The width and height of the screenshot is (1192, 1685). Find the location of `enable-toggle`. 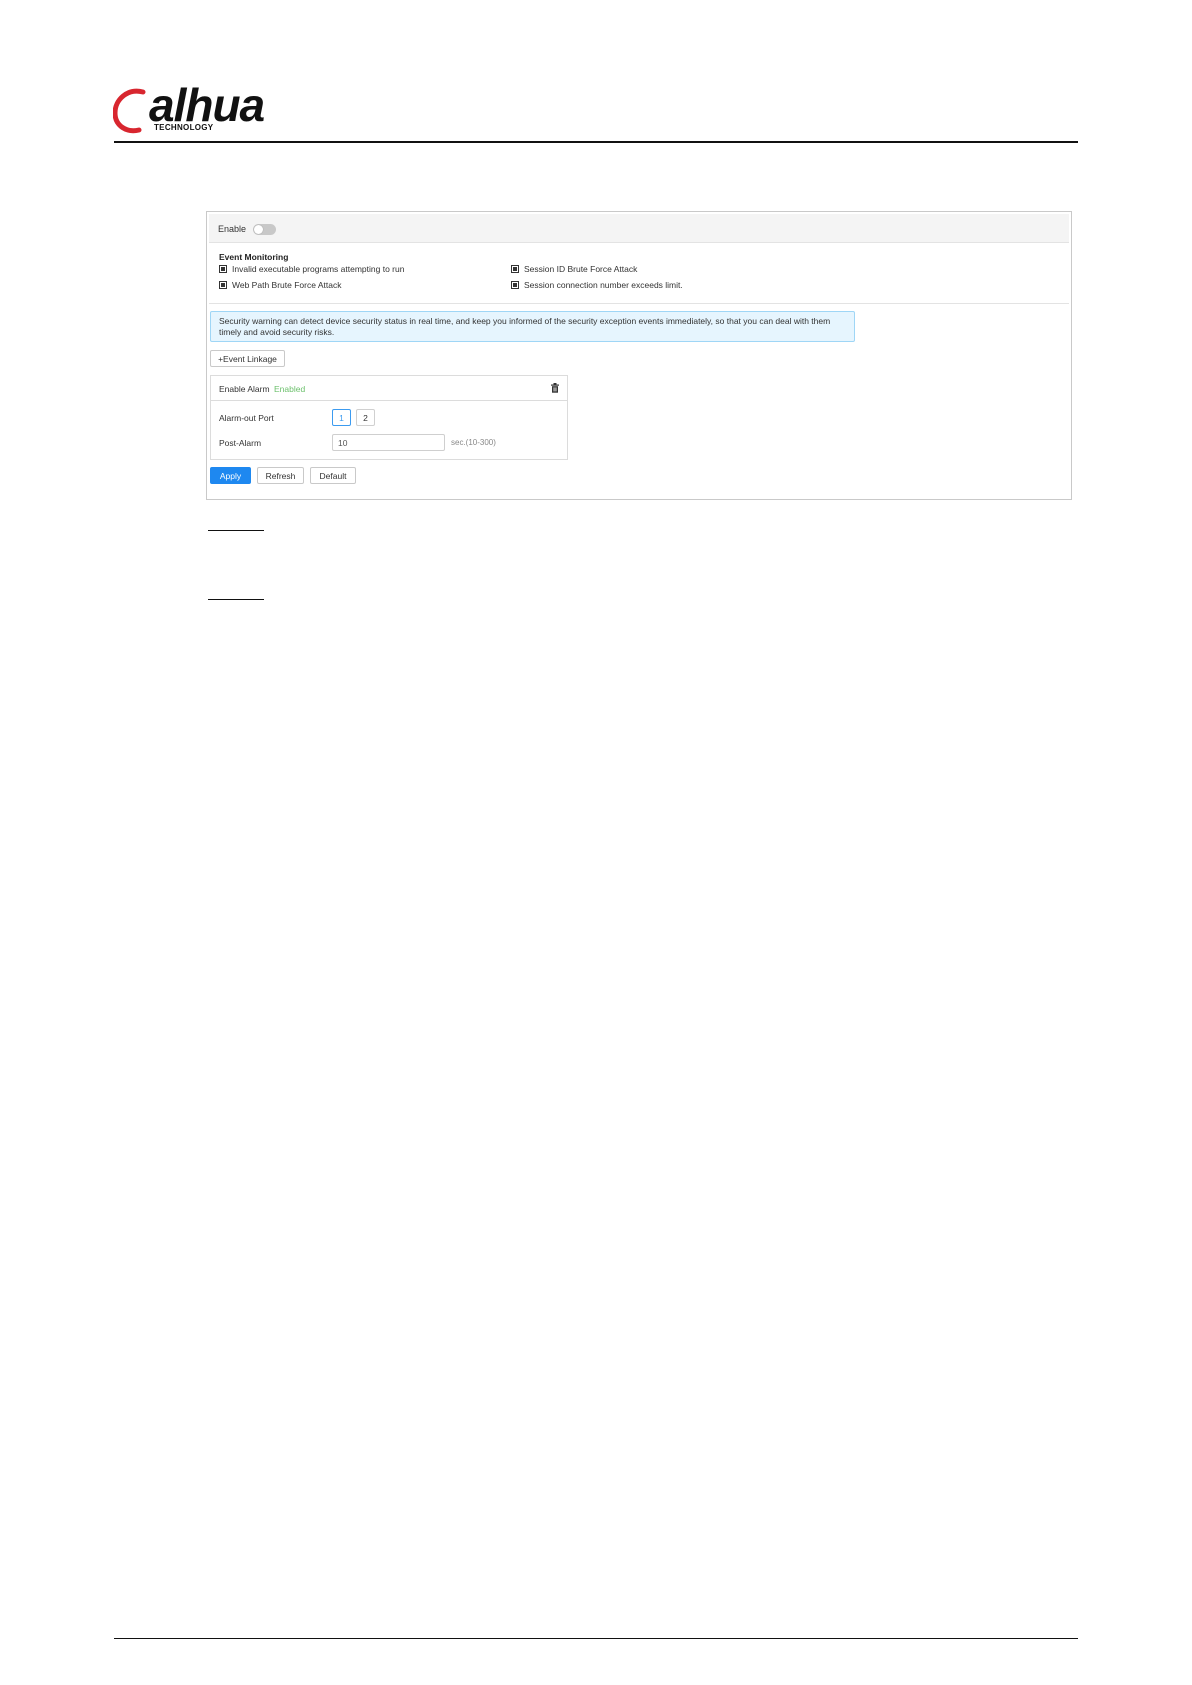

enable-toggle is located at coordinates (264, 229).